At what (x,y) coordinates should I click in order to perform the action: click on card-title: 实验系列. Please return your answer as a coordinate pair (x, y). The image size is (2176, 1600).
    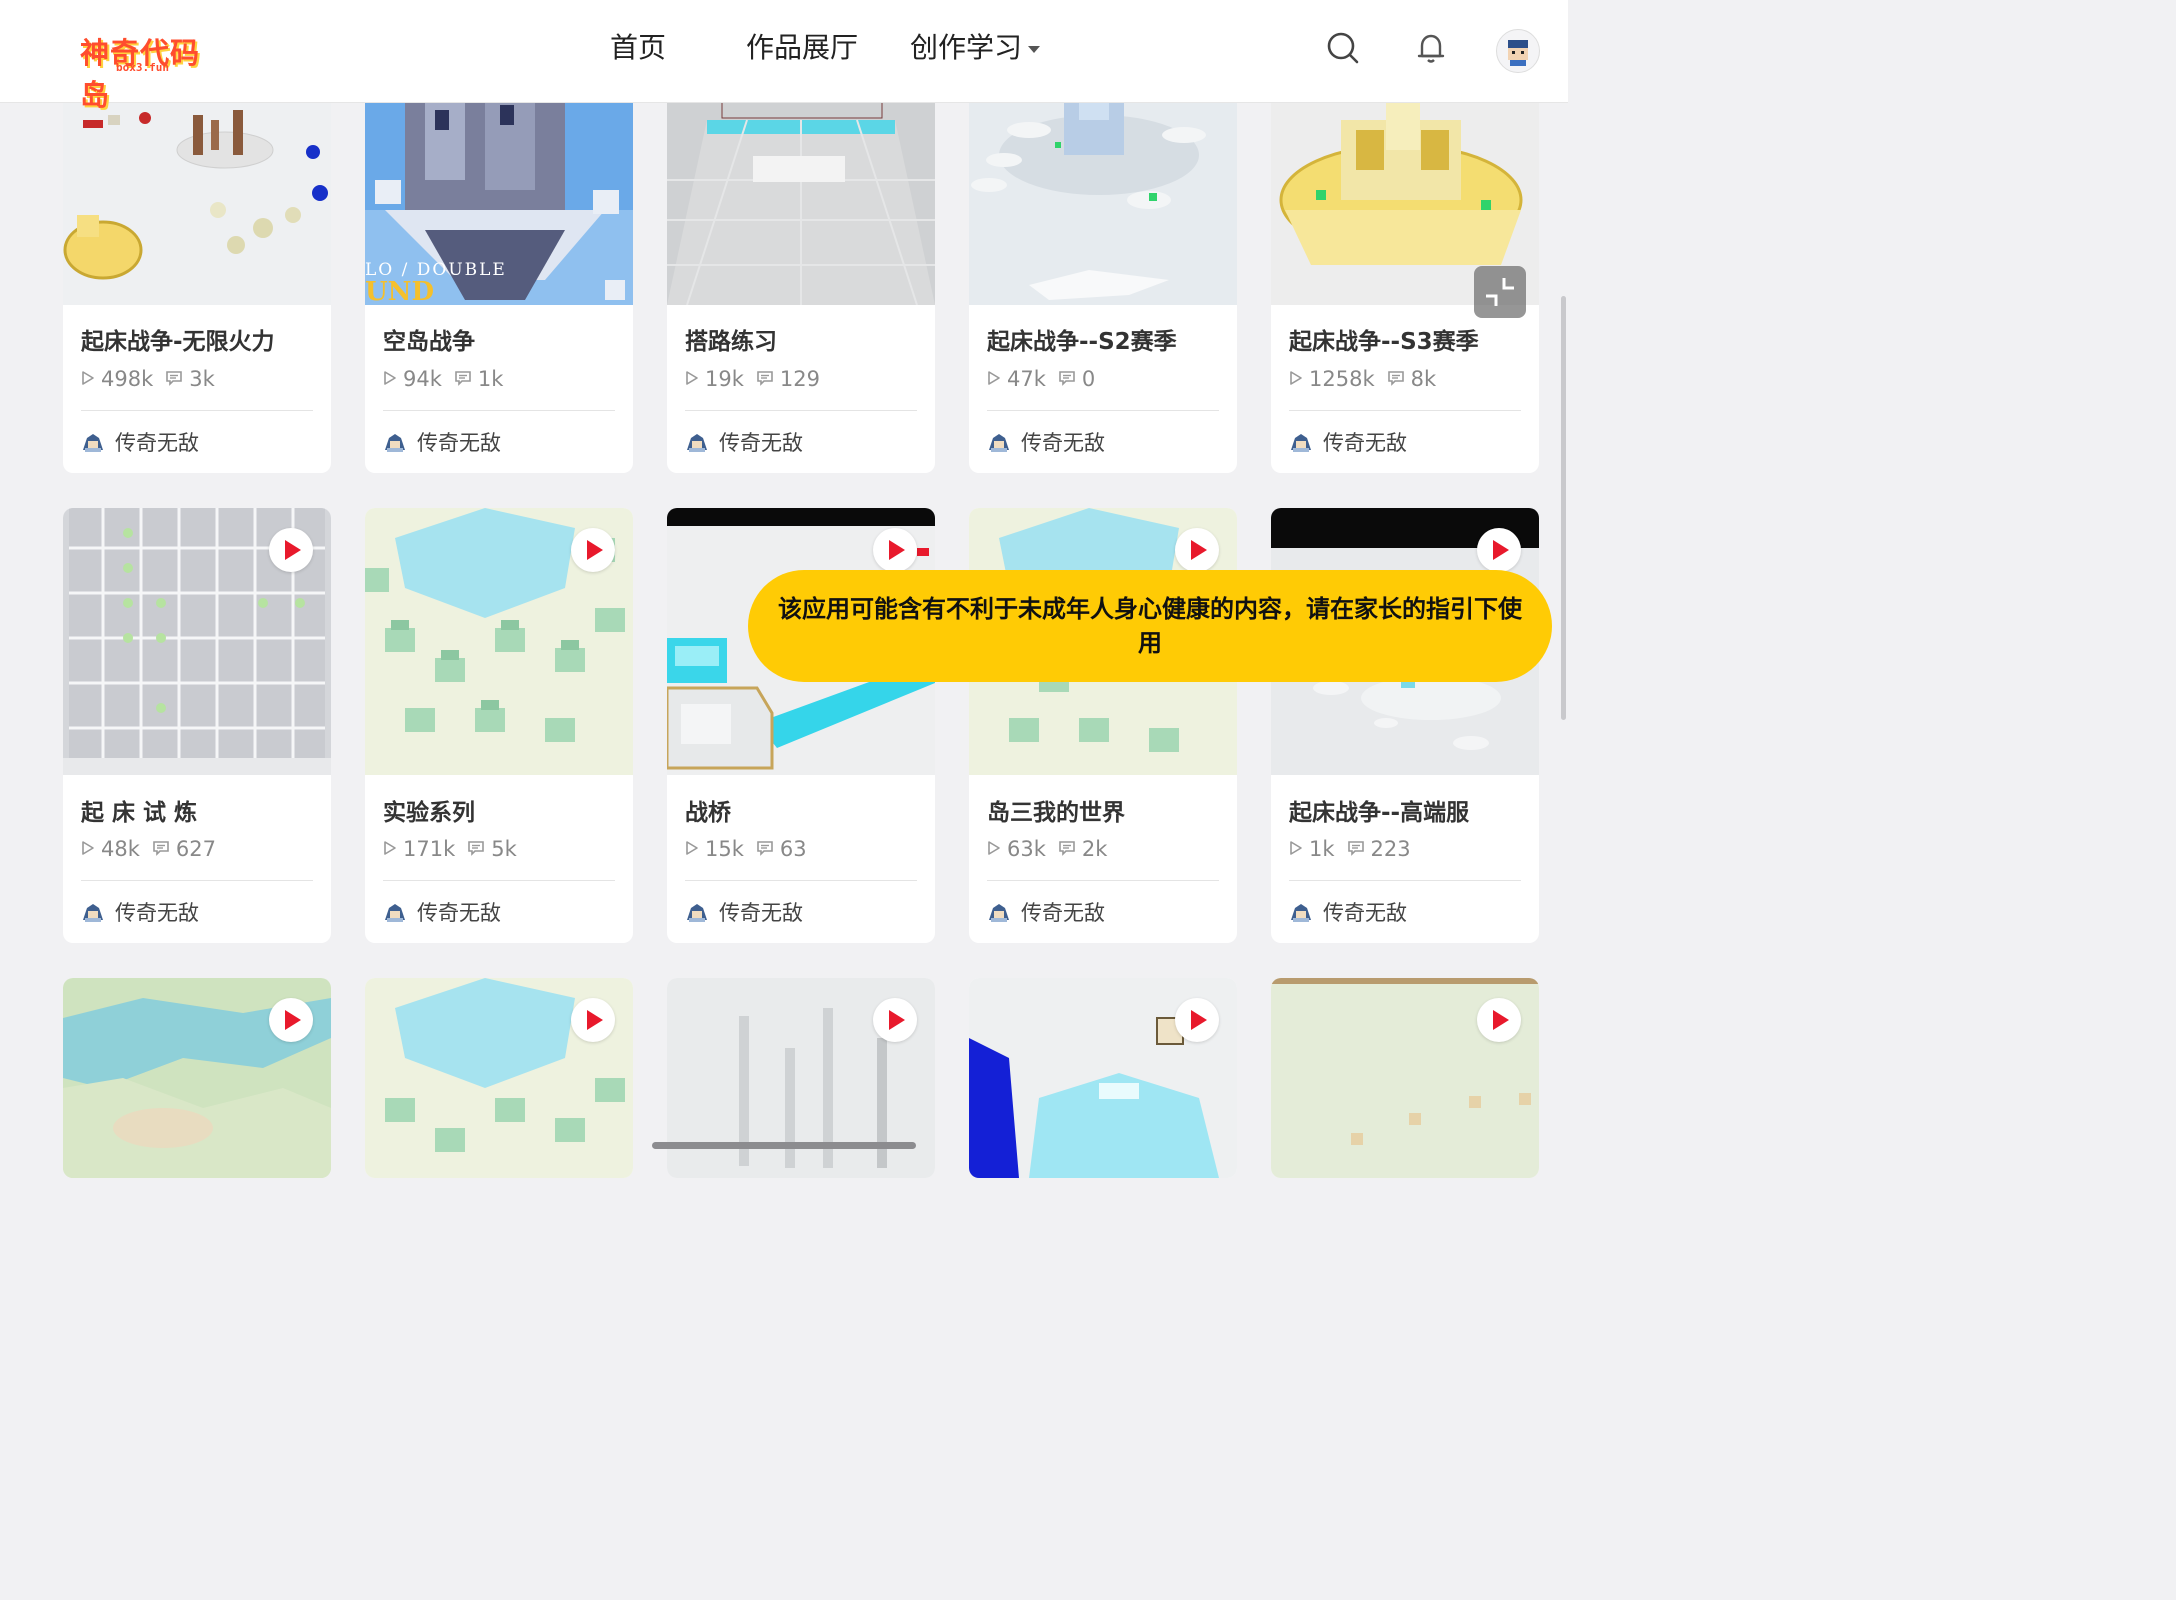
    Looking at the image, I should click on (429, 813).